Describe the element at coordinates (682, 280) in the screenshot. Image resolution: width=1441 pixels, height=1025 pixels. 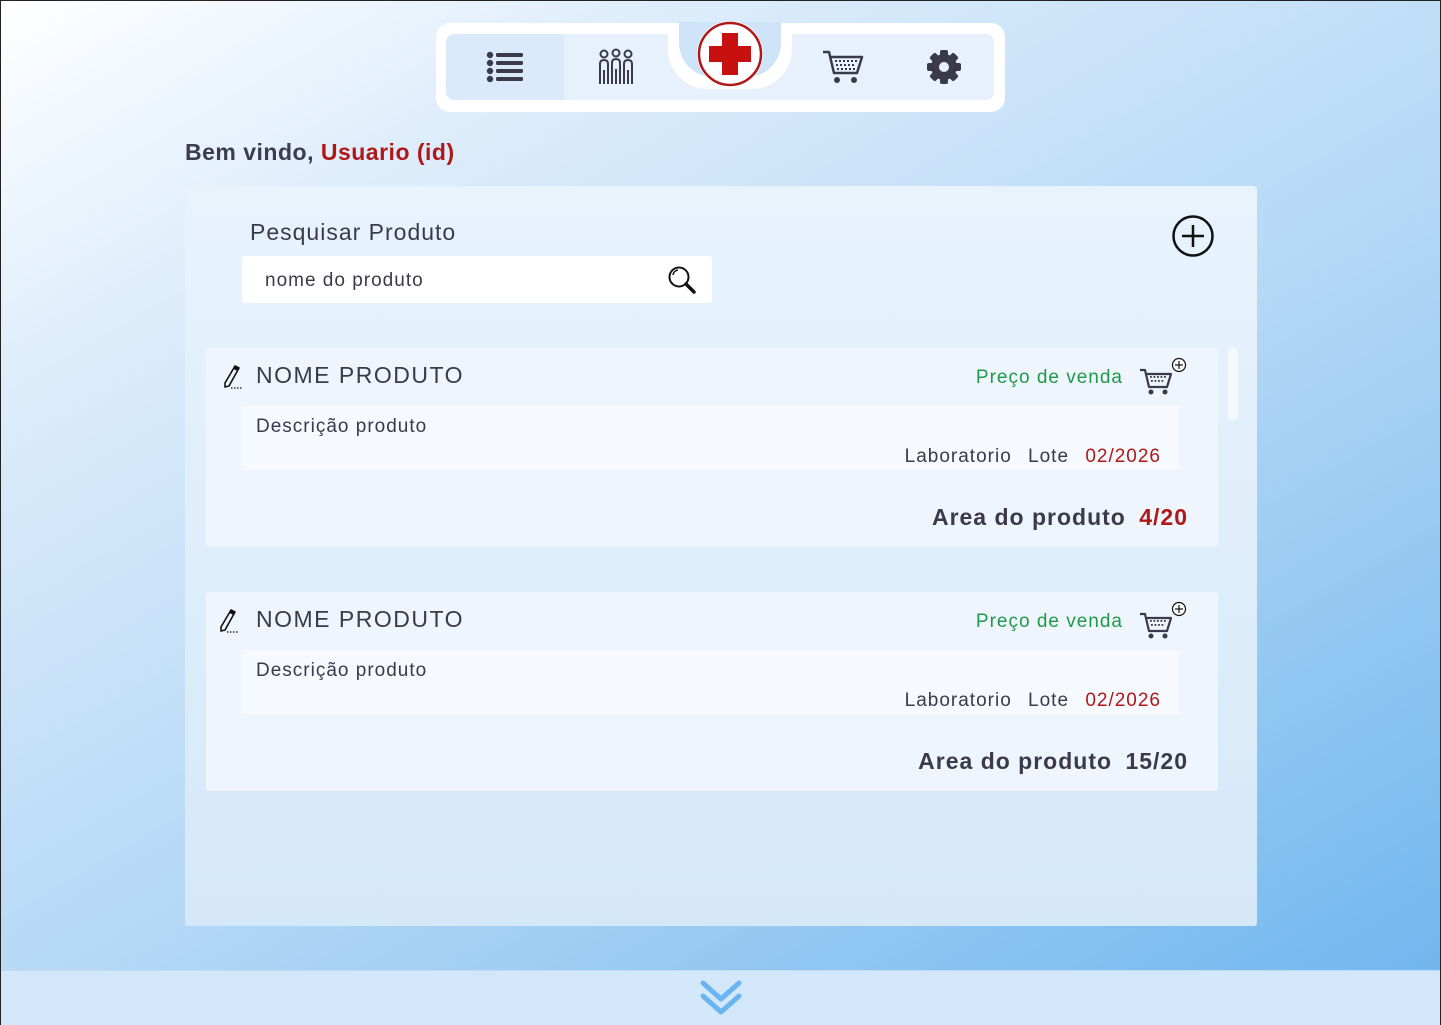
I see `search-icon` at that location.